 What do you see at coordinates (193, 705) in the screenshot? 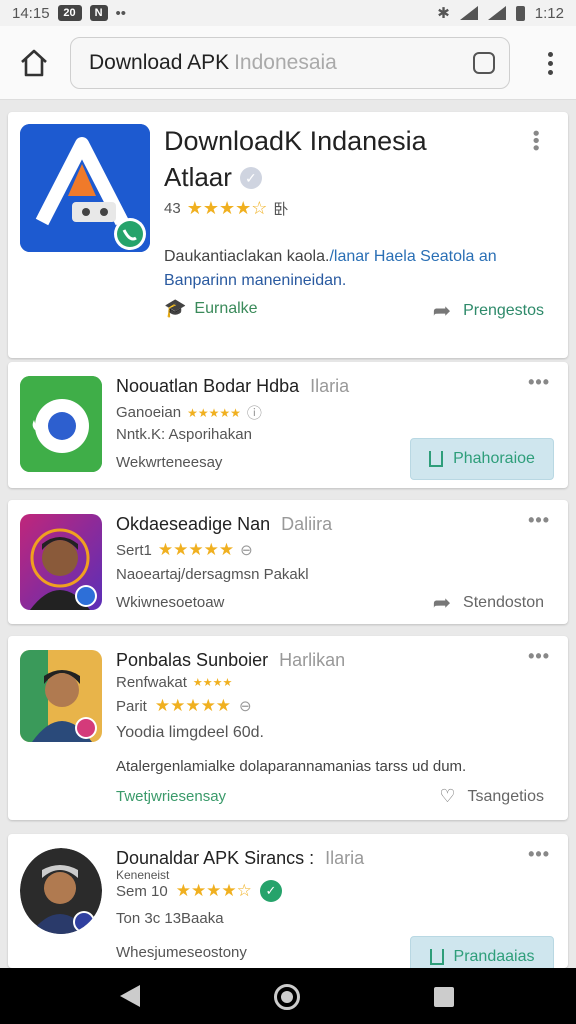
I see `app-stars-3: ★★★★★` at bounding box center [193, 705].